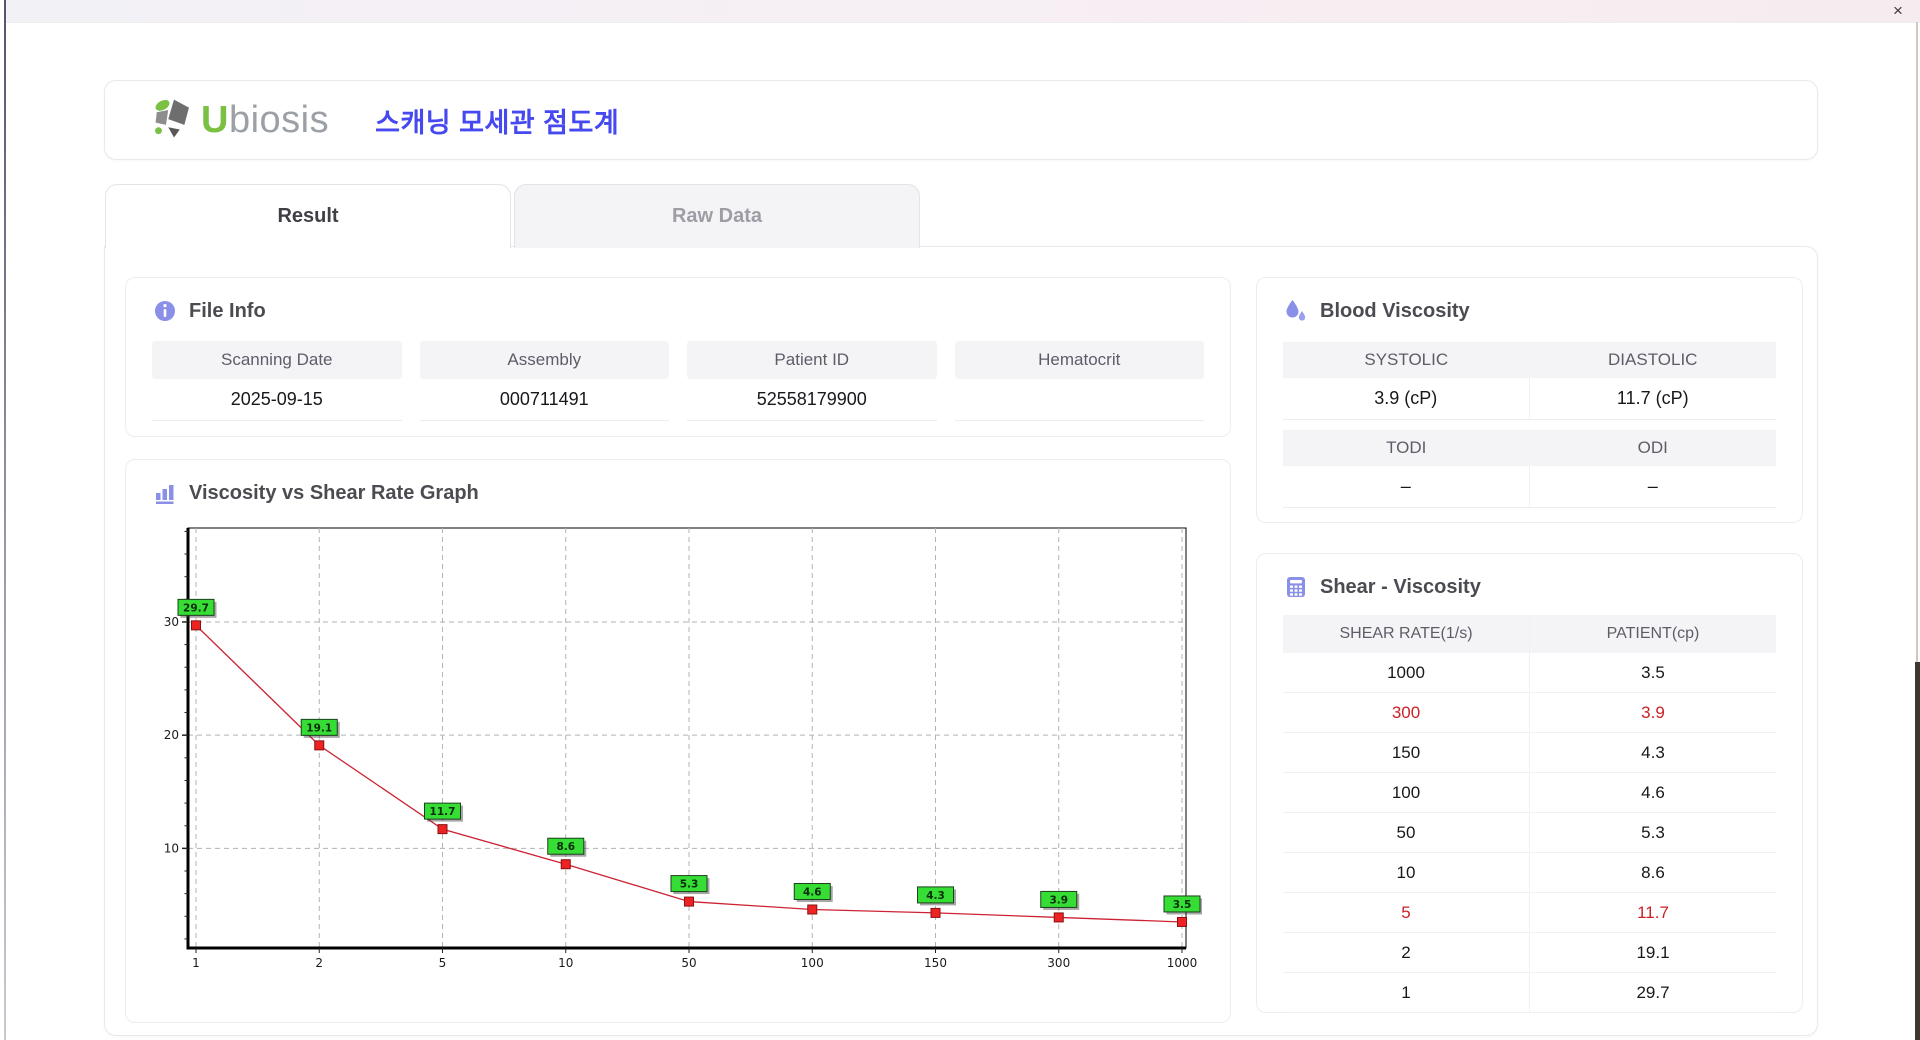  What do you see at coordinates (215, 120) in the screenshot?
I see `logo-letter-u: U` at bounding box center [215, 120].